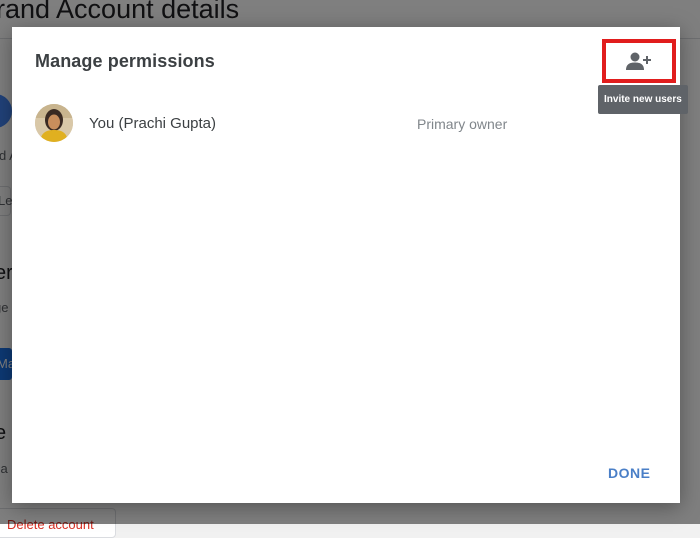 The image size is (700, 538). Describe the element at coordinates (125, 61) in the screenshot. I see `dialog-title: Manage permissions` at that location.